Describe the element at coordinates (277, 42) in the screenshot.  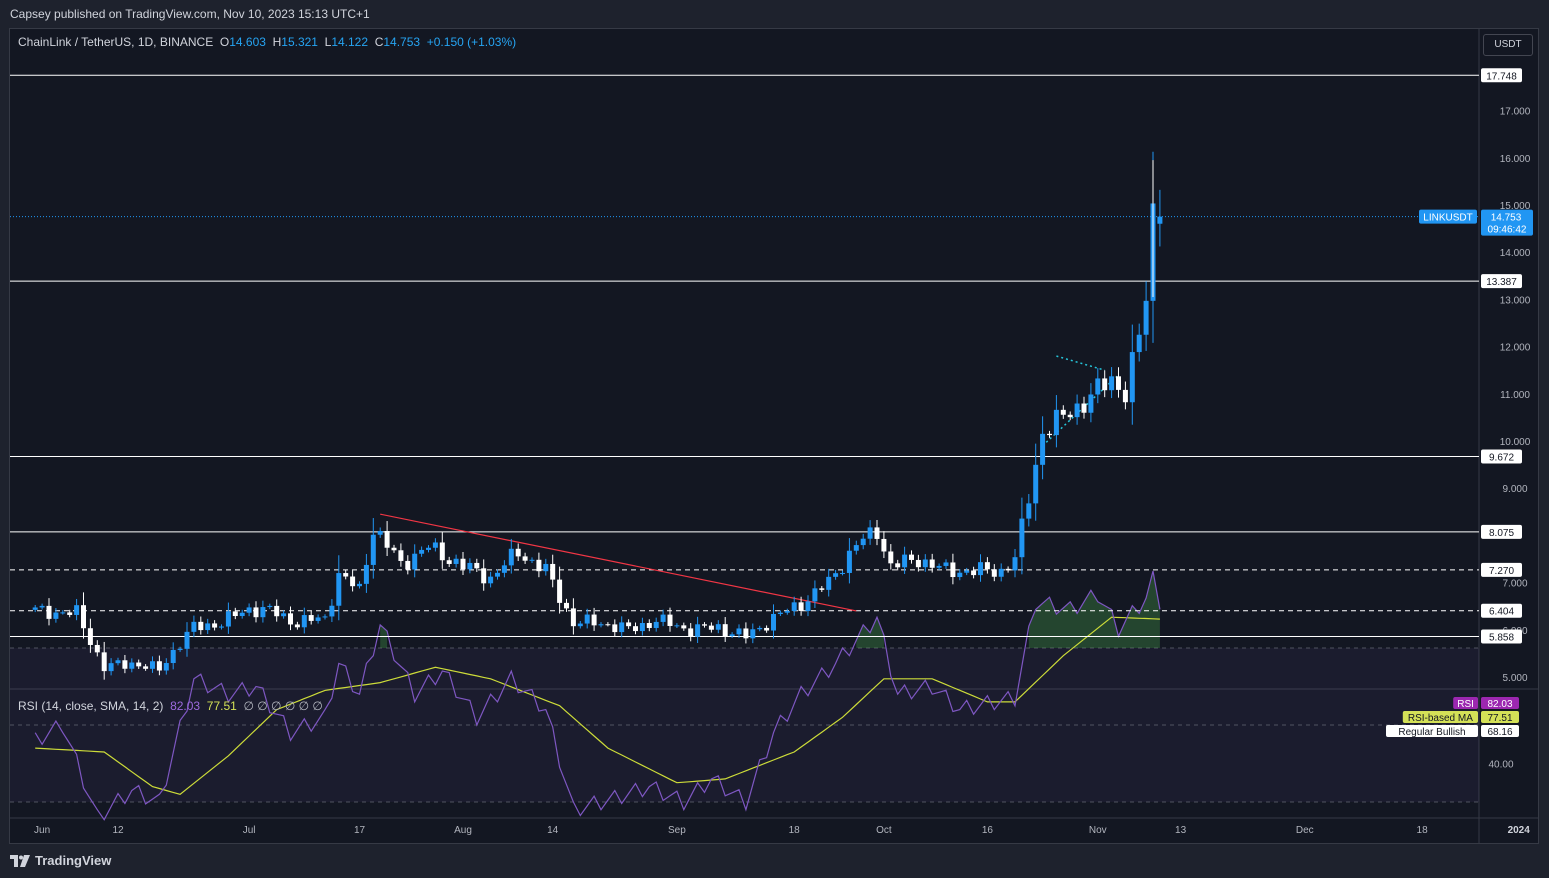
I see `high-label: H` at that location.